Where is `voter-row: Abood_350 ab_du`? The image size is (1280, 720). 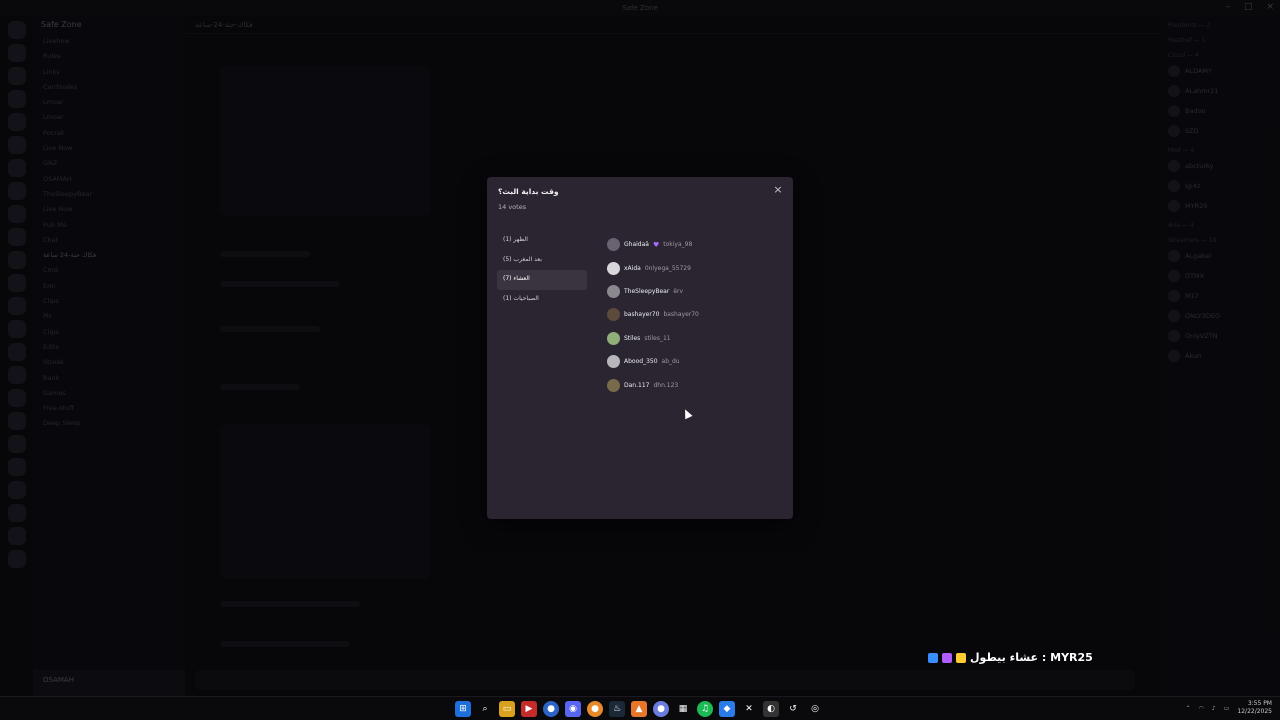
voter-row: Abood_350 ab_du is located at coordinates (697, 361).